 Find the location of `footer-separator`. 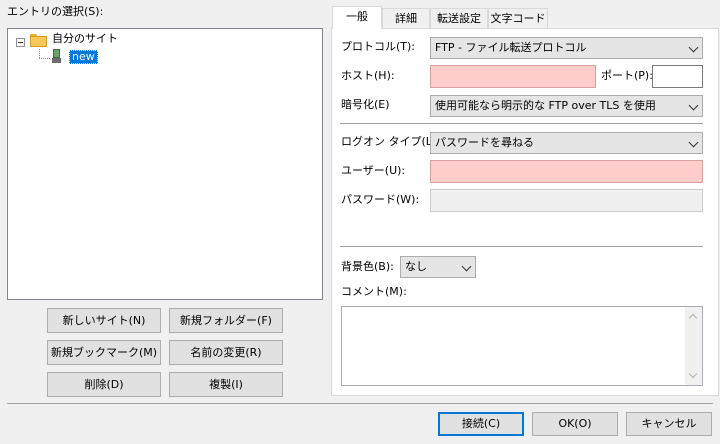

footer-separator is located at coordinates (360, 403).